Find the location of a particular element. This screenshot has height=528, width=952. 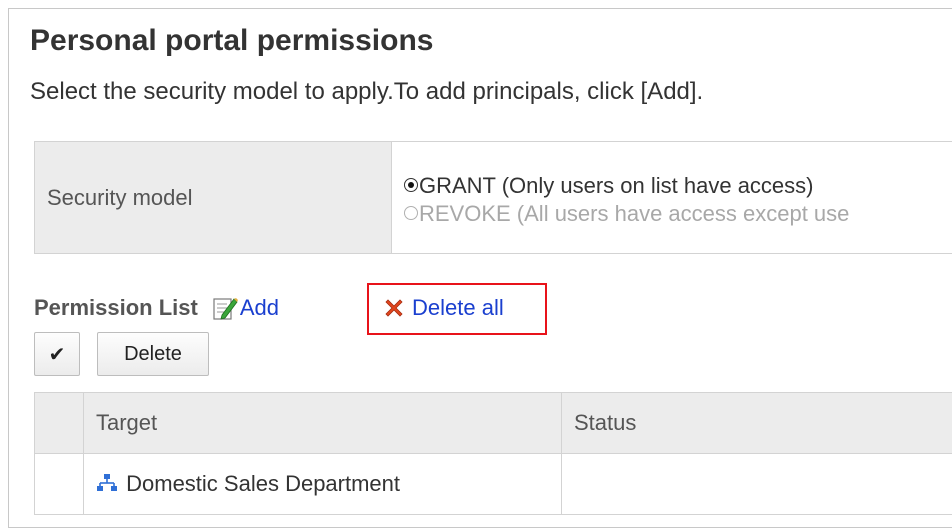

edit-add-icon is located at coordinates (225, 308).